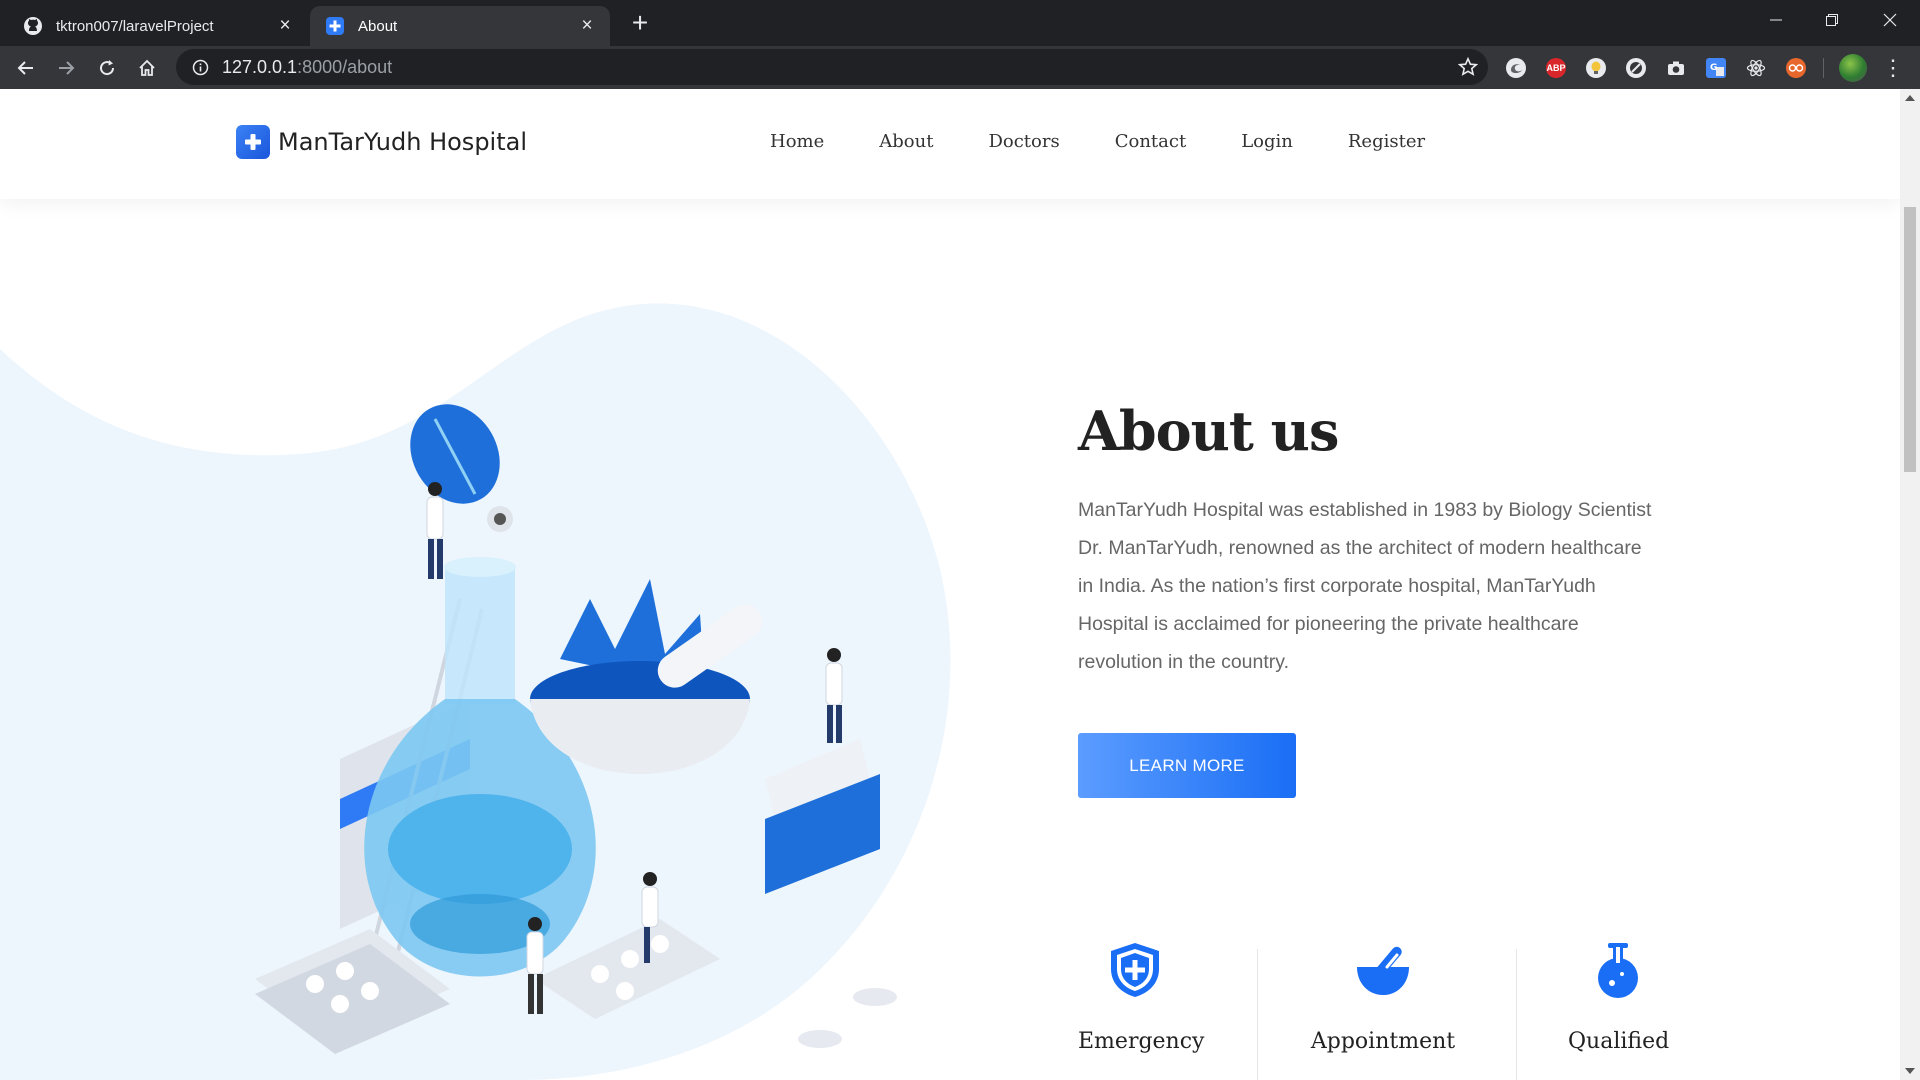  I want to click on svg-text: G, so click(1713, 68).